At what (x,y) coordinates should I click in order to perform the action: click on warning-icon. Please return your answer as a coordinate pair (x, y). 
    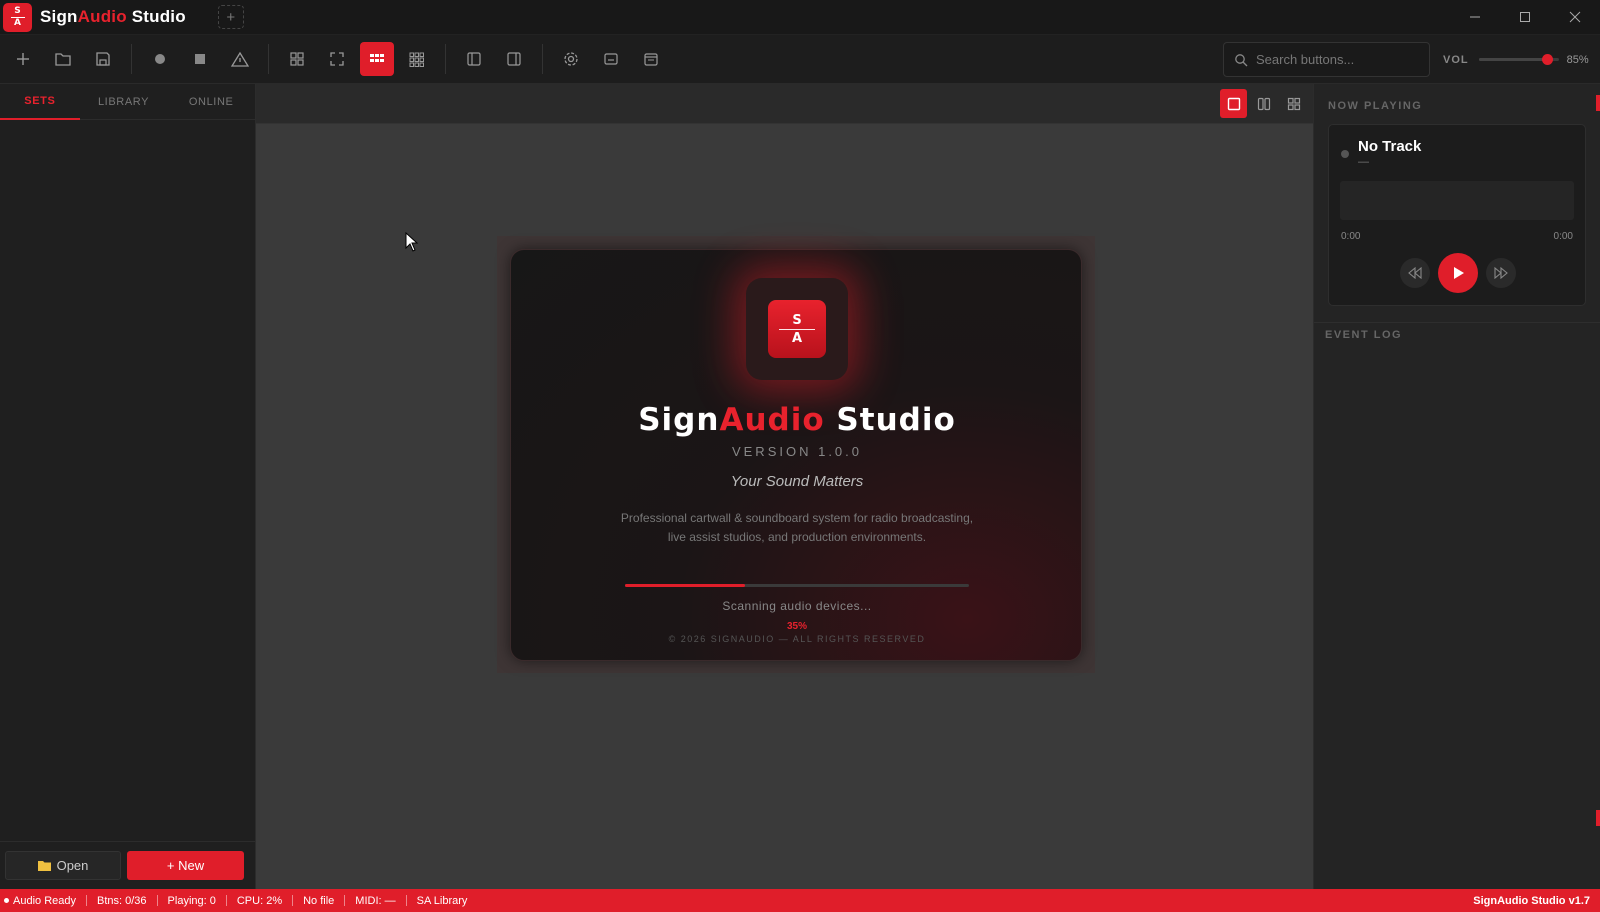
    Looking at the image, I should click on (240, 59).